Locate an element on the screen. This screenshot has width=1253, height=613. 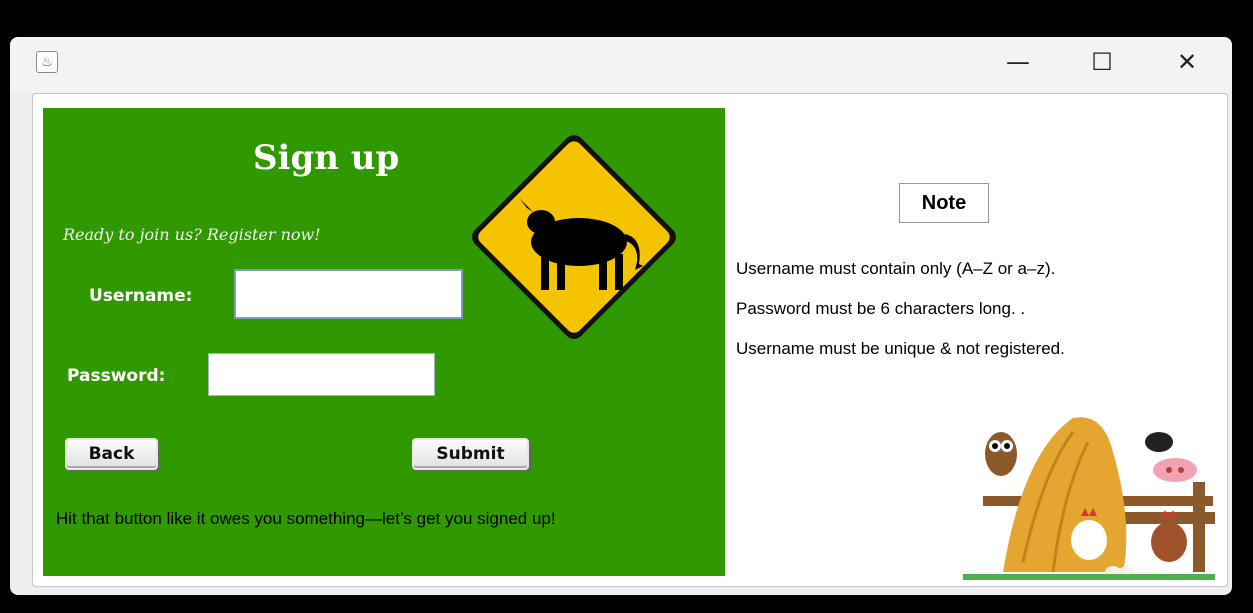
username-label: Username: is located at coordinates (141, 296).